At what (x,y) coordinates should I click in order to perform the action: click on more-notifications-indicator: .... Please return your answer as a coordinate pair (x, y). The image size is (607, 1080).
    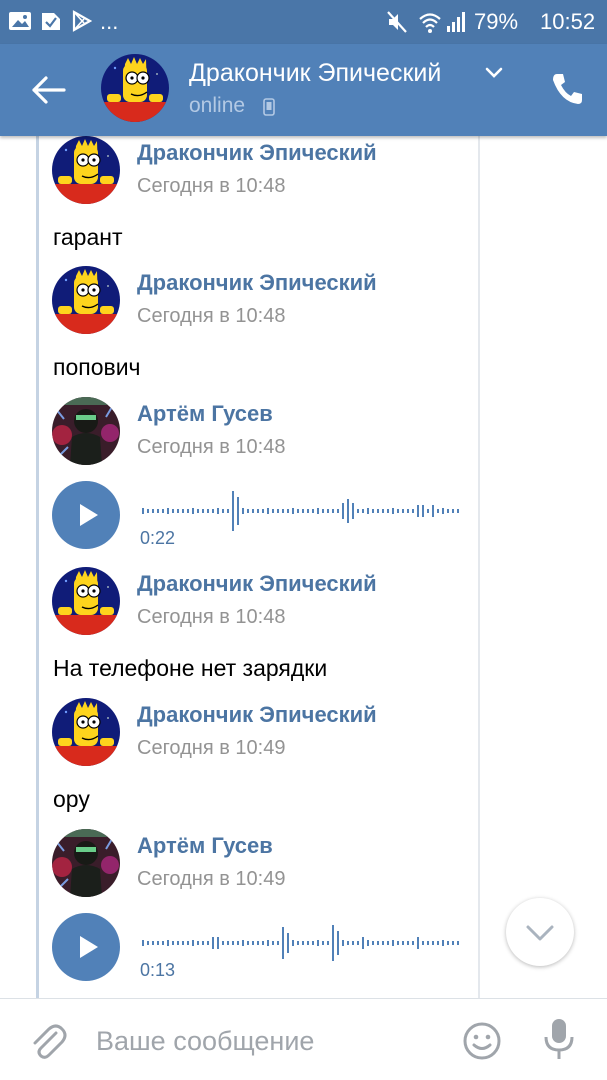
    Looking at the image, I should click on (109, 21).